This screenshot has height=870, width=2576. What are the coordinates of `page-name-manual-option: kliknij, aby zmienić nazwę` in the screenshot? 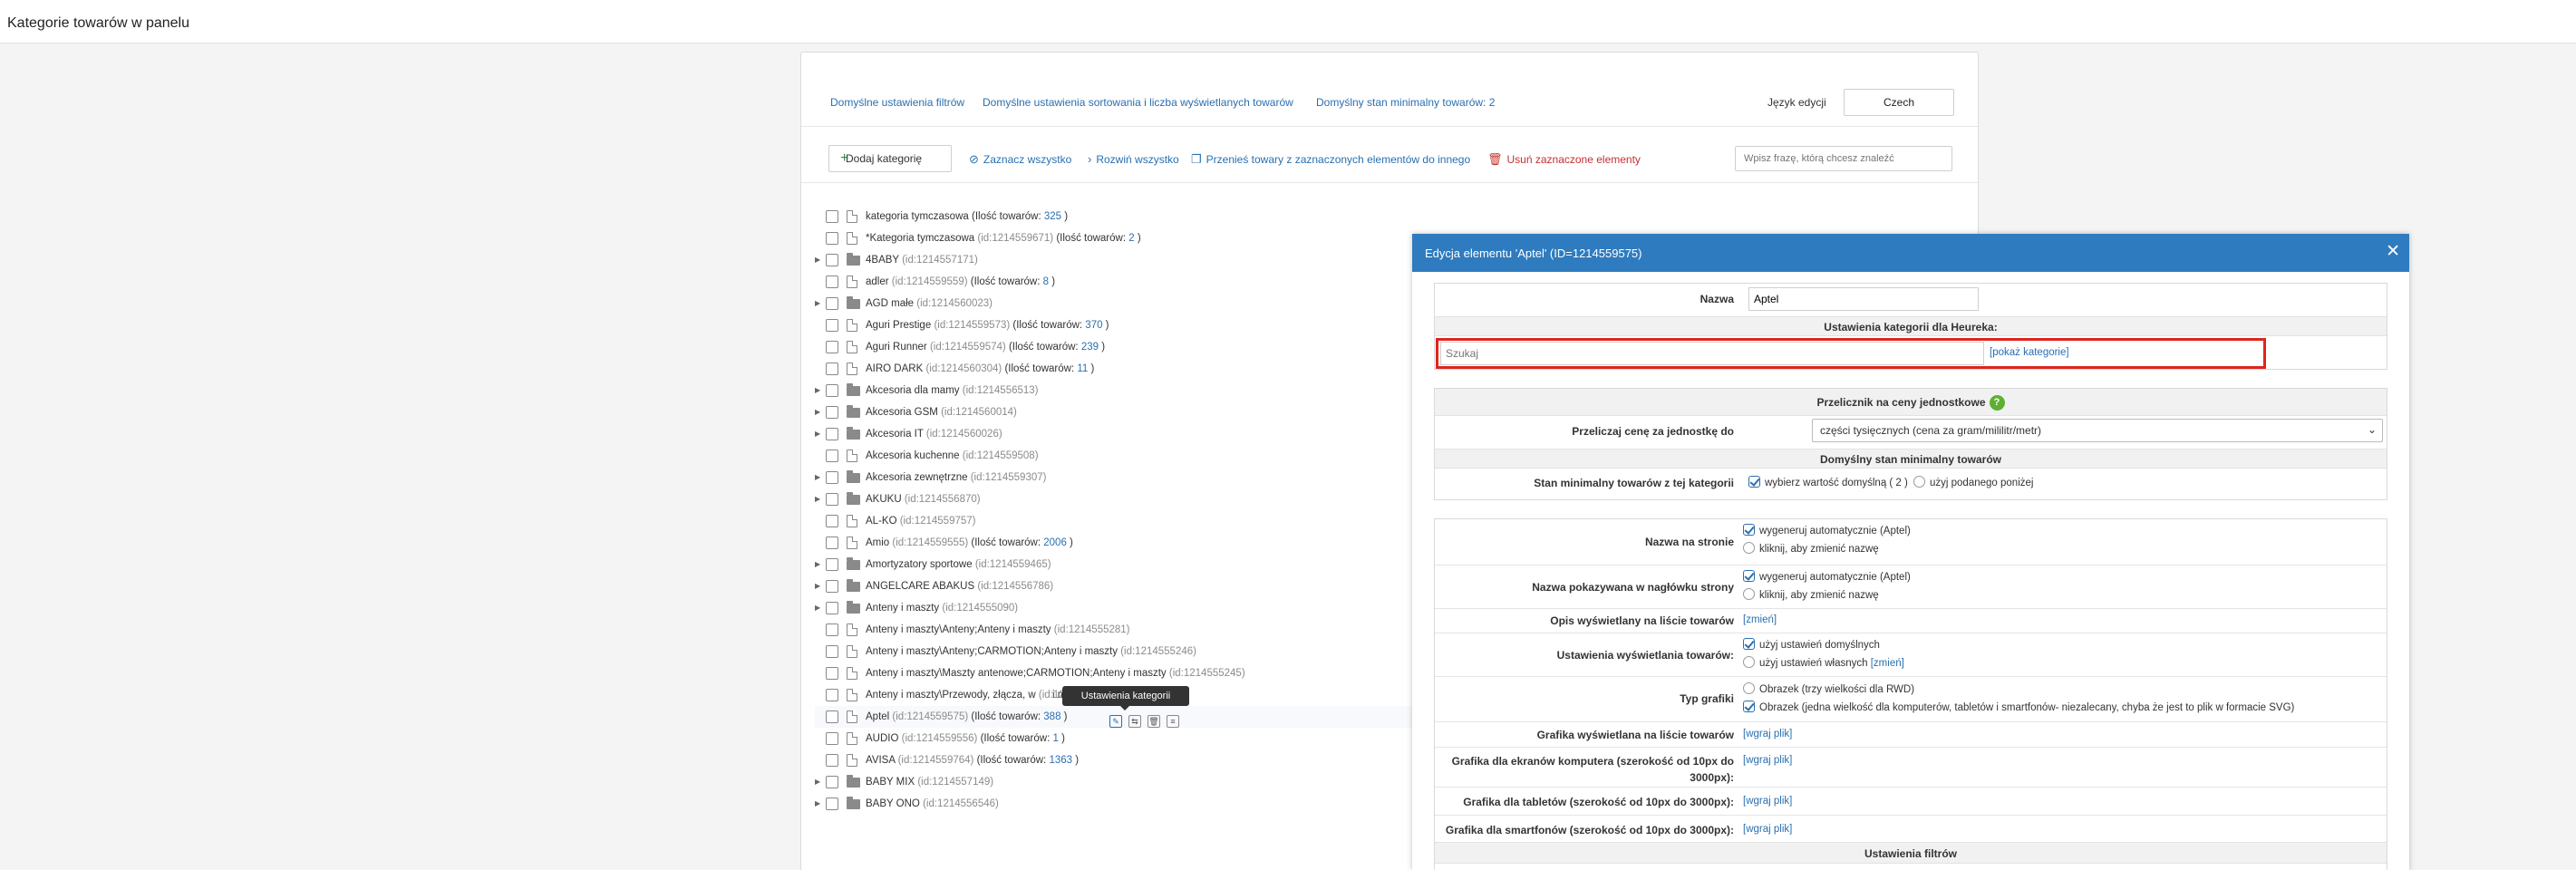 It's located at (1811, 548).